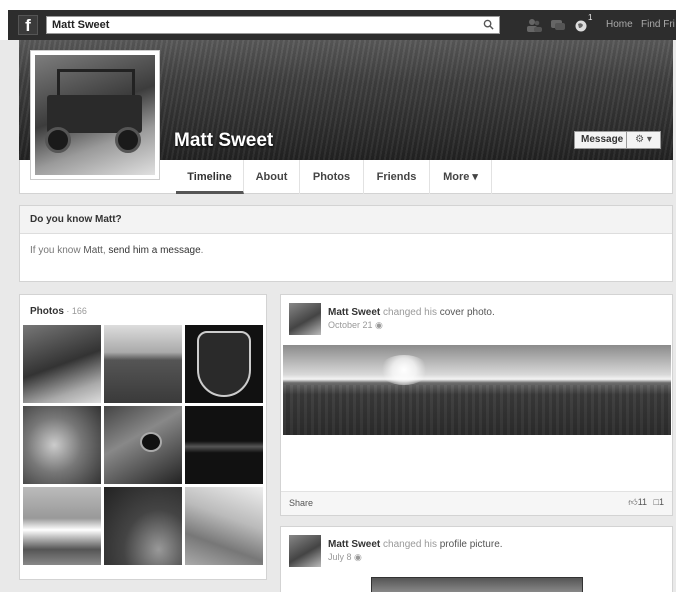 The width and height of the screenshot is (676, 592). Describe the element at coordinates (642, 502) in the screenshot. I see `like-count: 11` at that location.